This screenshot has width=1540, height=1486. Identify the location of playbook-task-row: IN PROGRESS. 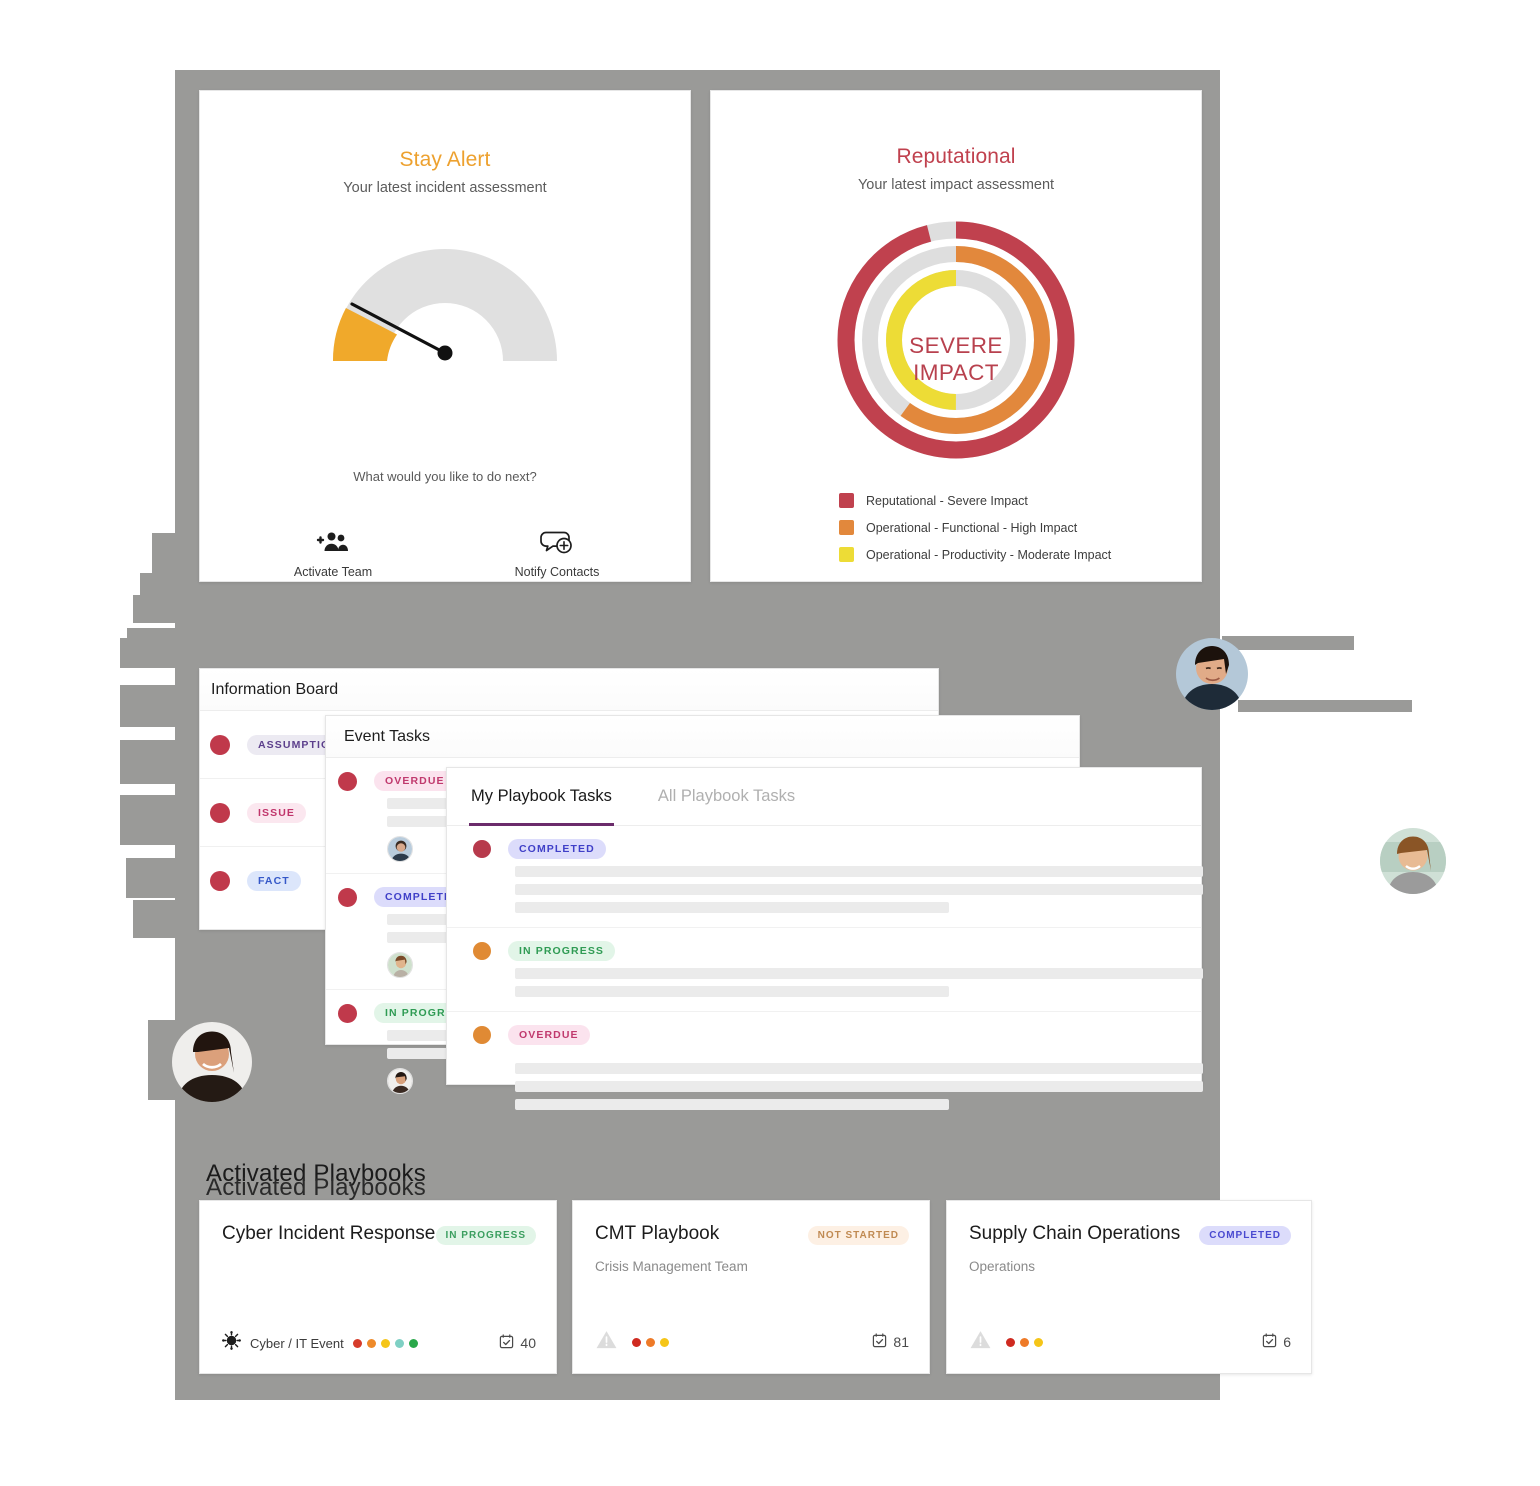
(825, 970).